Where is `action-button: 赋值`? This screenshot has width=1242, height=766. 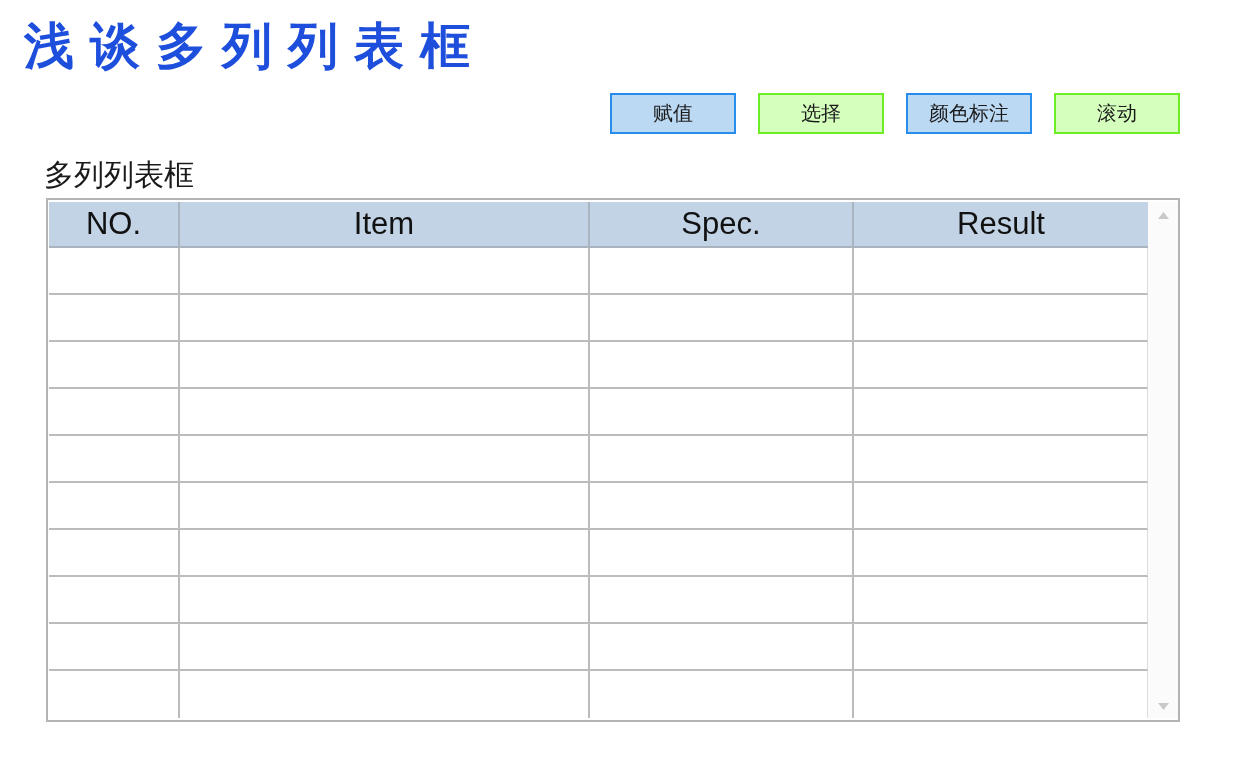 action-button: 赋值 is located at coordinates (673, 113).